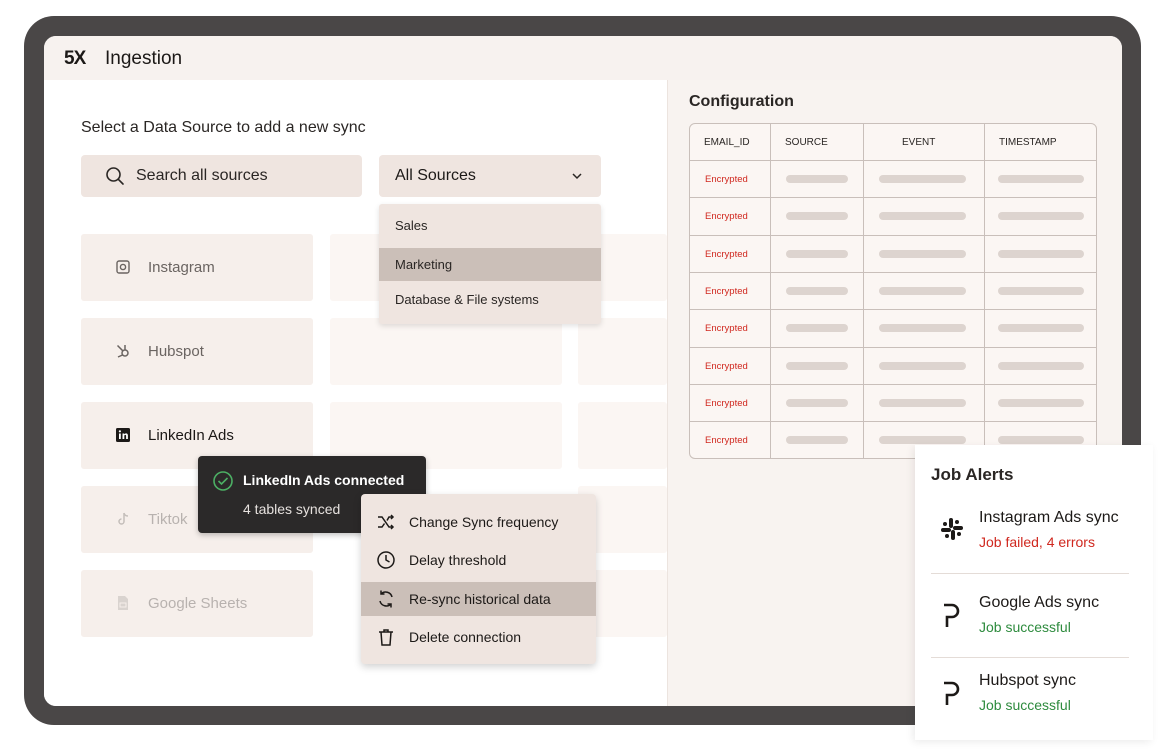 The image size is (1163, 750). Describe the element at coordinates (952, 615) in the screenshot. I see `p-logo-icon` at that location.